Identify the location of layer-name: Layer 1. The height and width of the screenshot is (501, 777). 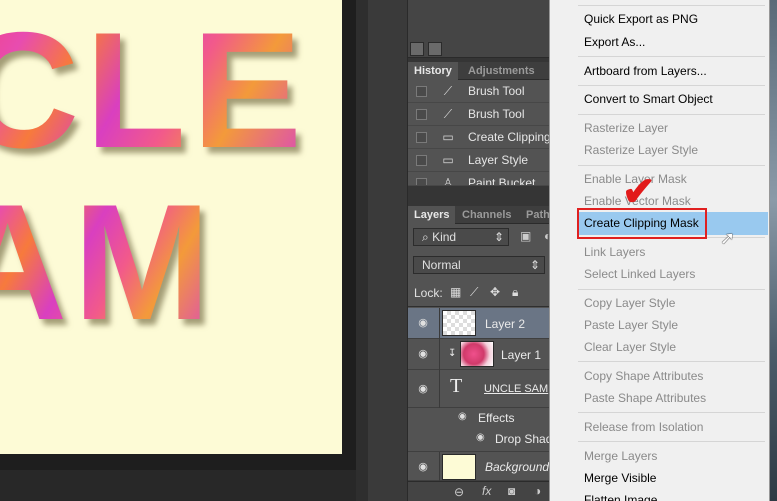
(521, 355).